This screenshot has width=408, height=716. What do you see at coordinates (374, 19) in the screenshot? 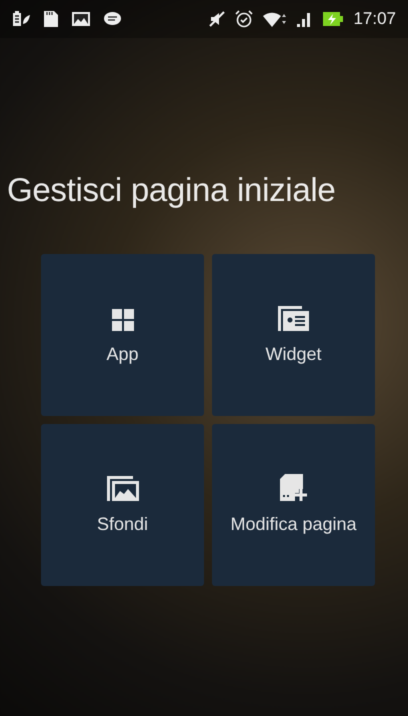
I see `clock-time: 17:07` at bounding box center [374, 19].